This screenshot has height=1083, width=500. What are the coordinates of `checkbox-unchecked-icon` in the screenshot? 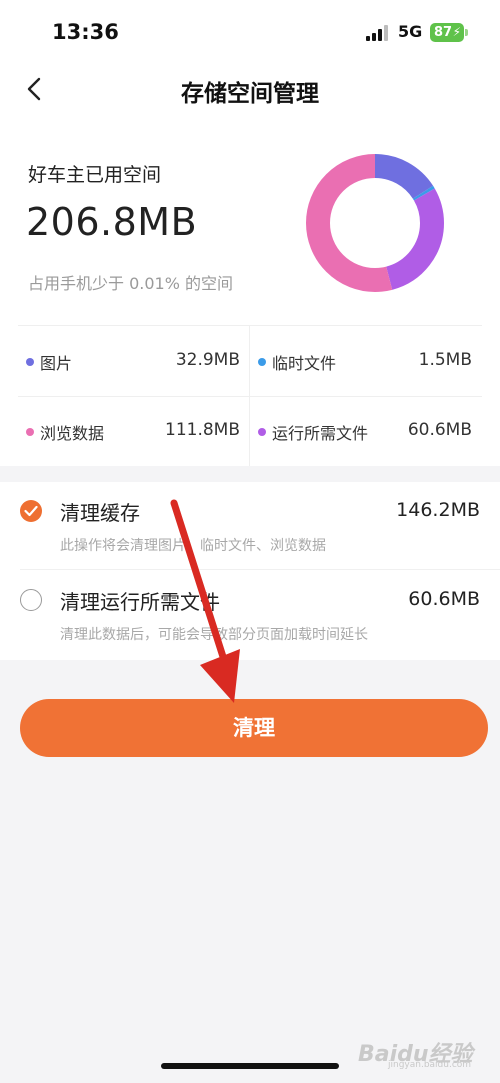 It's located at (31, 600).